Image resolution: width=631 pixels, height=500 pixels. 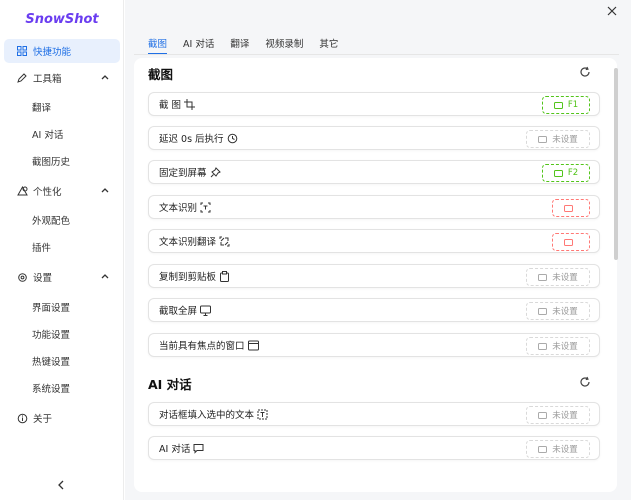 I want to click on sidebar-item-ui-settings: 界面设置, so click(x=62, y=307).